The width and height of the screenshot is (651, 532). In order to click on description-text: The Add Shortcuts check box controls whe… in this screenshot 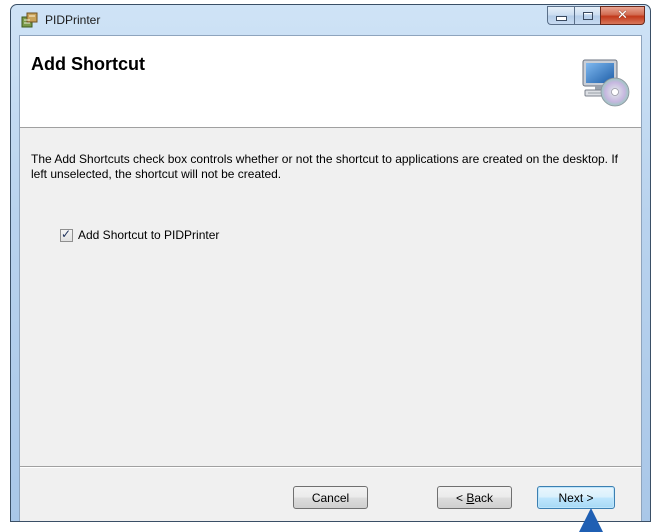, I will do `click(325, 166)`.